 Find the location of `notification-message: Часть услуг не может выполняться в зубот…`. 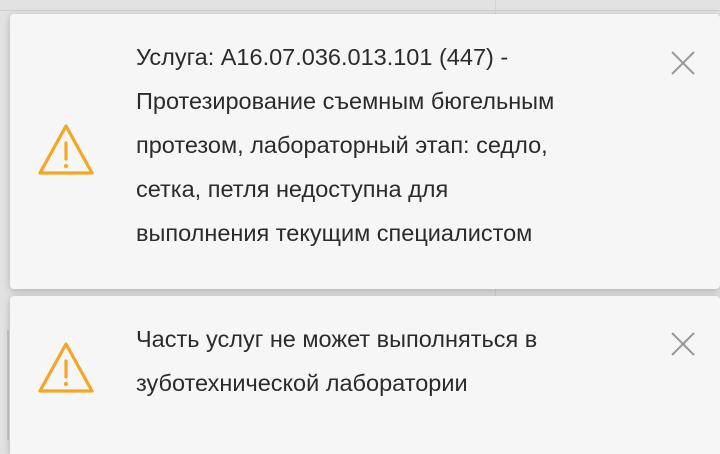

notification-message: Часть услуг не может выполняться в зубот… is located at coordinates (337, 361).